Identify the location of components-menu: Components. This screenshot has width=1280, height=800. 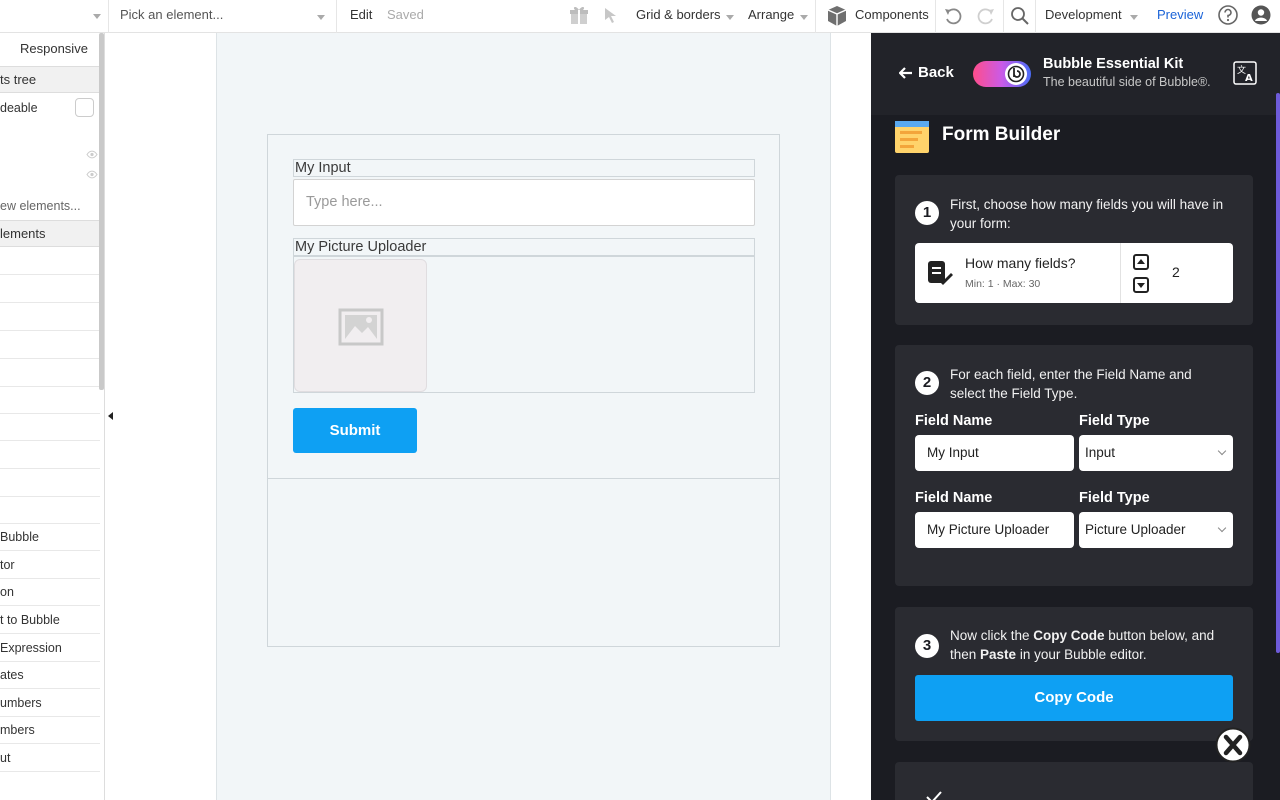
(892, 15).